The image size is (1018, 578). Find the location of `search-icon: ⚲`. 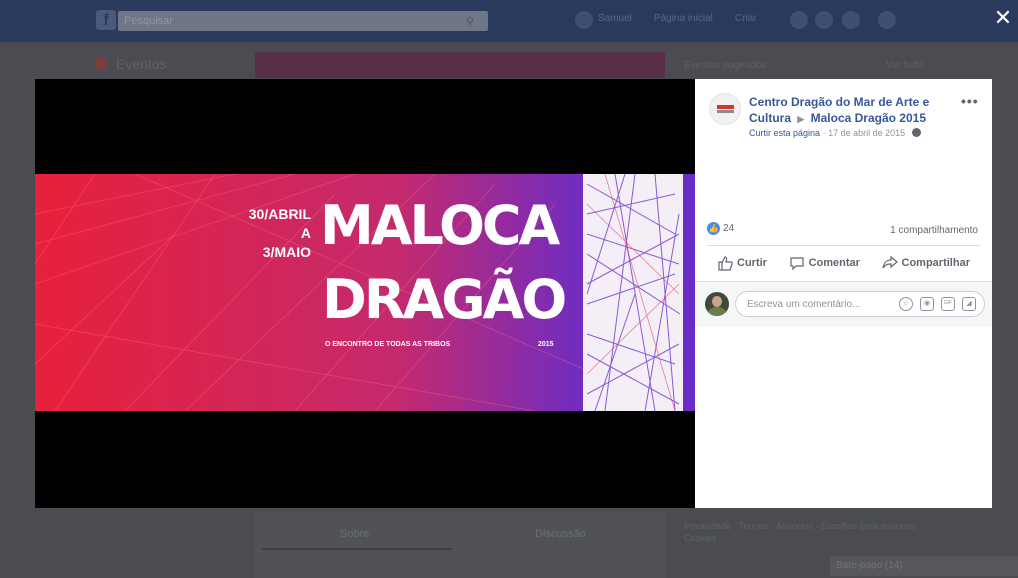

search-icon: ⚲ is located at coordinates (470, 21).